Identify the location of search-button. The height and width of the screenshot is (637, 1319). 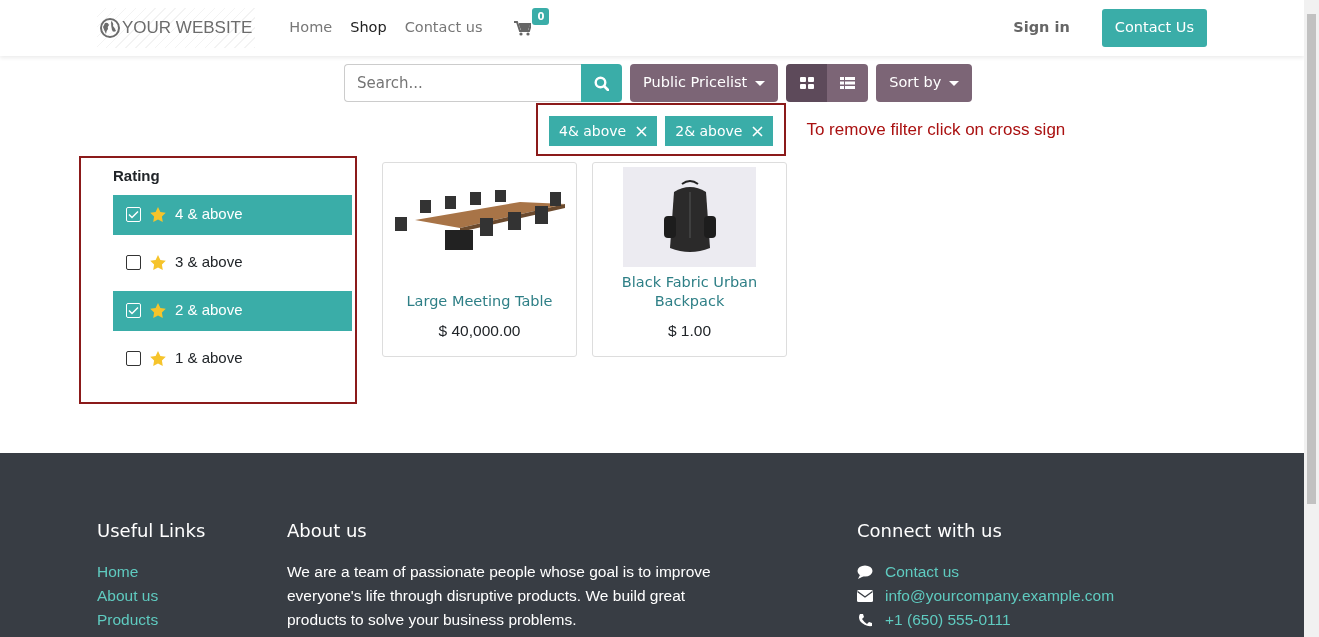
(601, 83).